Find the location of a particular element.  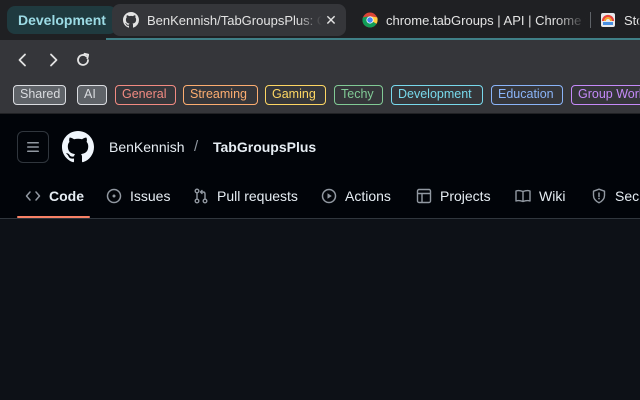

repo-name-link: TabGroupsPlus is located at coordinates (264, 147).